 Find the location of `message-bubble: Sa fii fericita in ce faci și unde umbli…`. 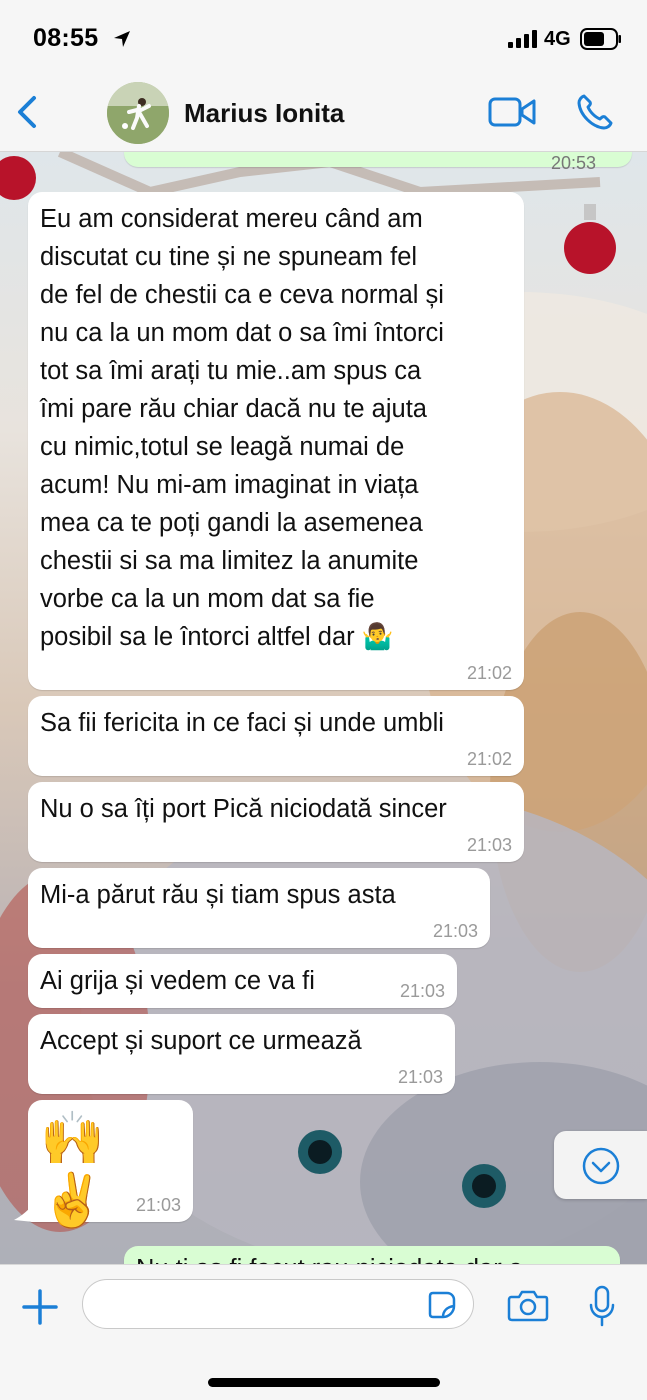

message-bubble: Sa fii fericita in ce faci și unde umbli… is located at coordinates (276, 736).